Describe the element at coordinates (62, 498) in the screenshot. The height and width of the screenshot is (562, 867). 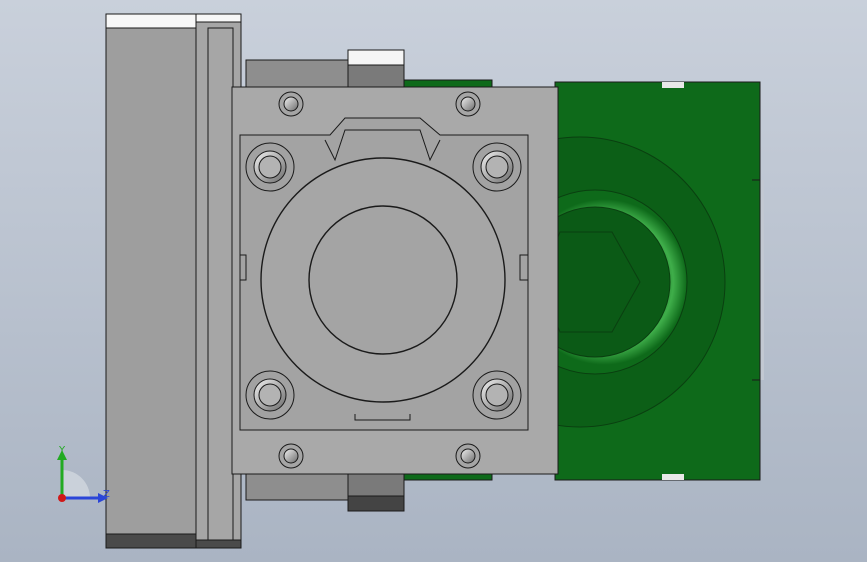
I see `origin-dot` at that location.